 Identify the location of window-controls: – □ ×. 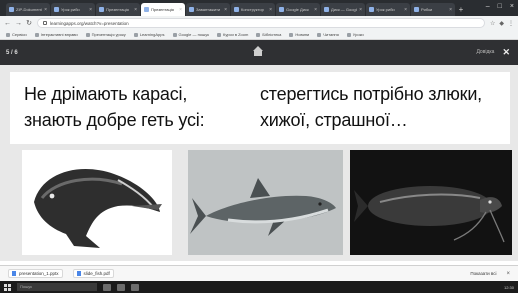
(500, 6).